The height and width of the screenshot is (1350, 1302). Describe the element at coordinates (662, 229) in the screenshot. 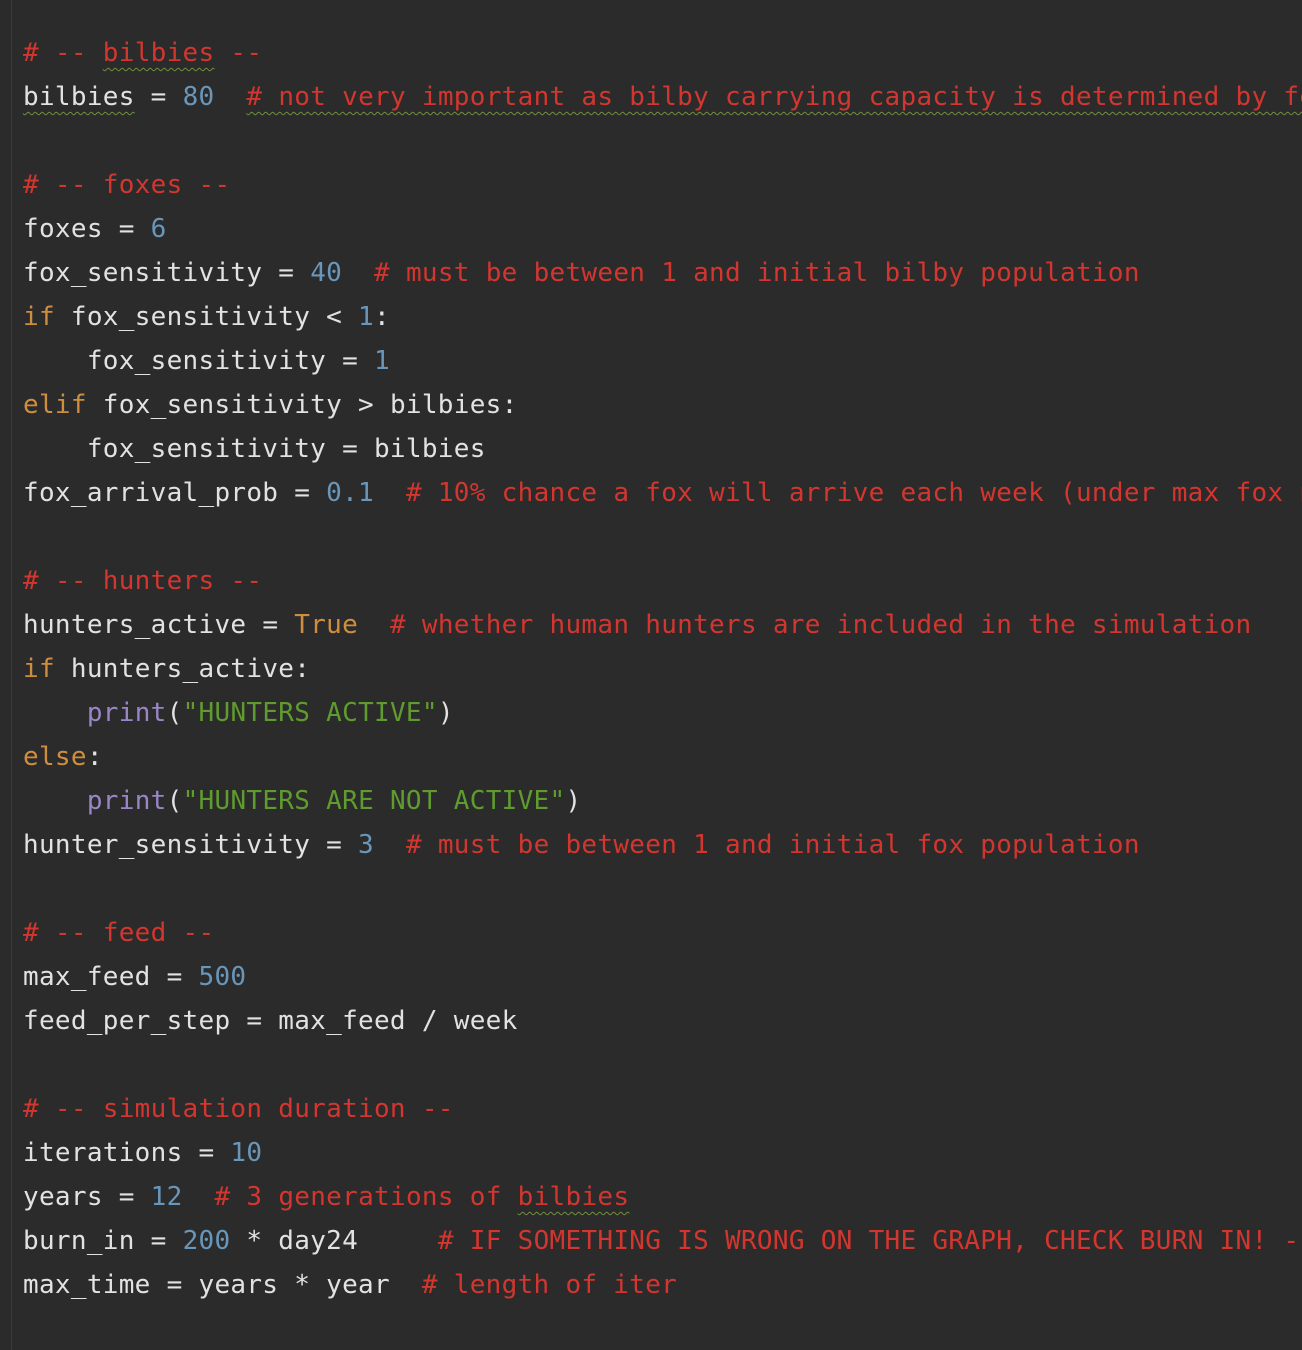

I see `code-line: foxes = 6` at that location.